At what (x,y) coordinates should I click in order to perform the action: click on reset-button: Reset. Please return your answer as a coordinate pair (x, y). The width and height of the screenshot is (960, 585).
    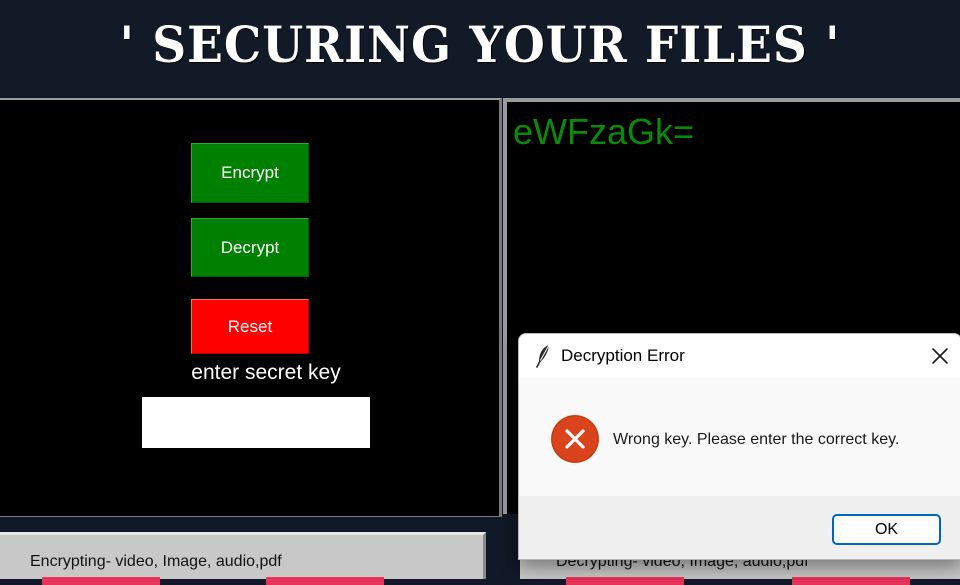
    Looking at the image, I should click on (250, 326).